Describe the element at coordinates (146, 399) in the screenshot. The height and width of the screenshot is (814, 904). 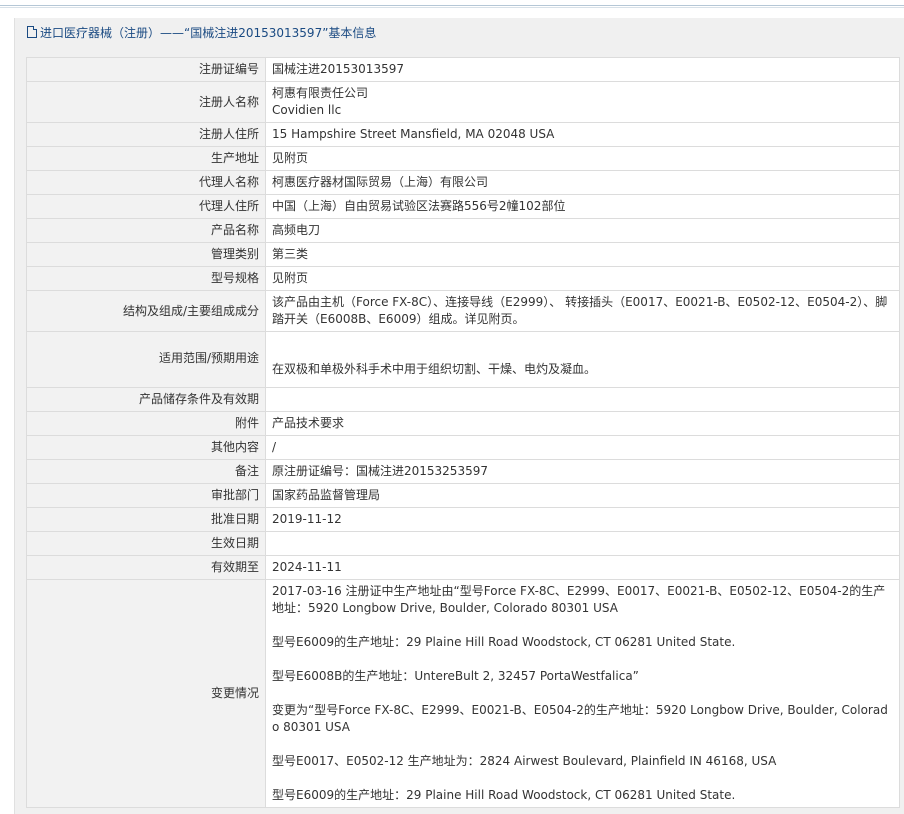
I see `row-label: 产品储存条件及有效期` at that location.